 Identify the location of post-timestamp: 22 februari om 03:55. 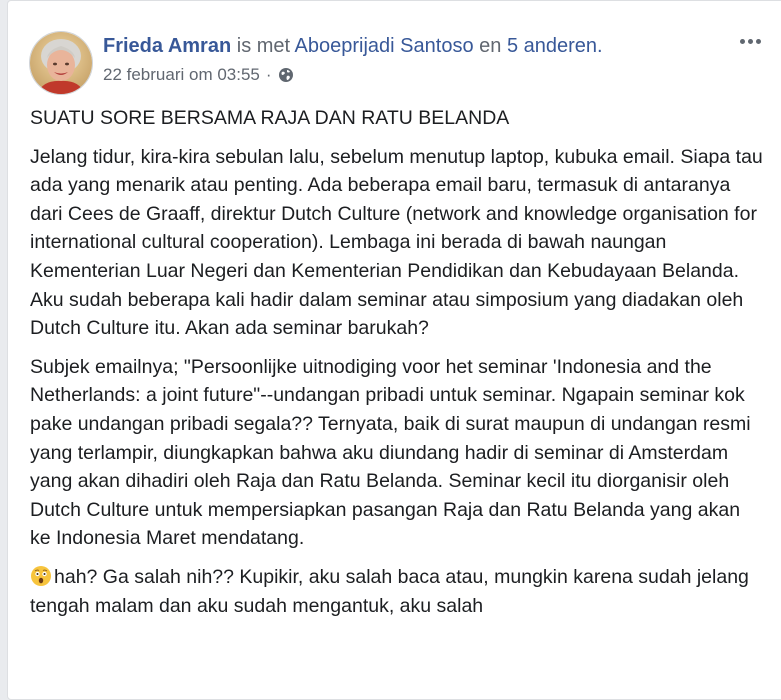
(181, 75).